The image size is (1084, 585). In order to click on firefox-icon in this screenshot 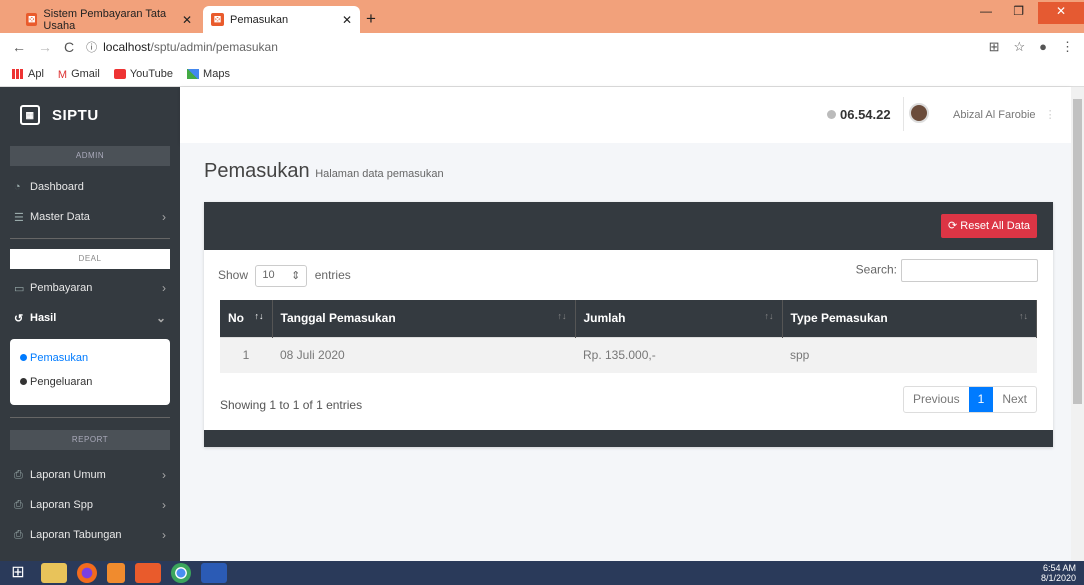, I will do `click(87, 573)`.